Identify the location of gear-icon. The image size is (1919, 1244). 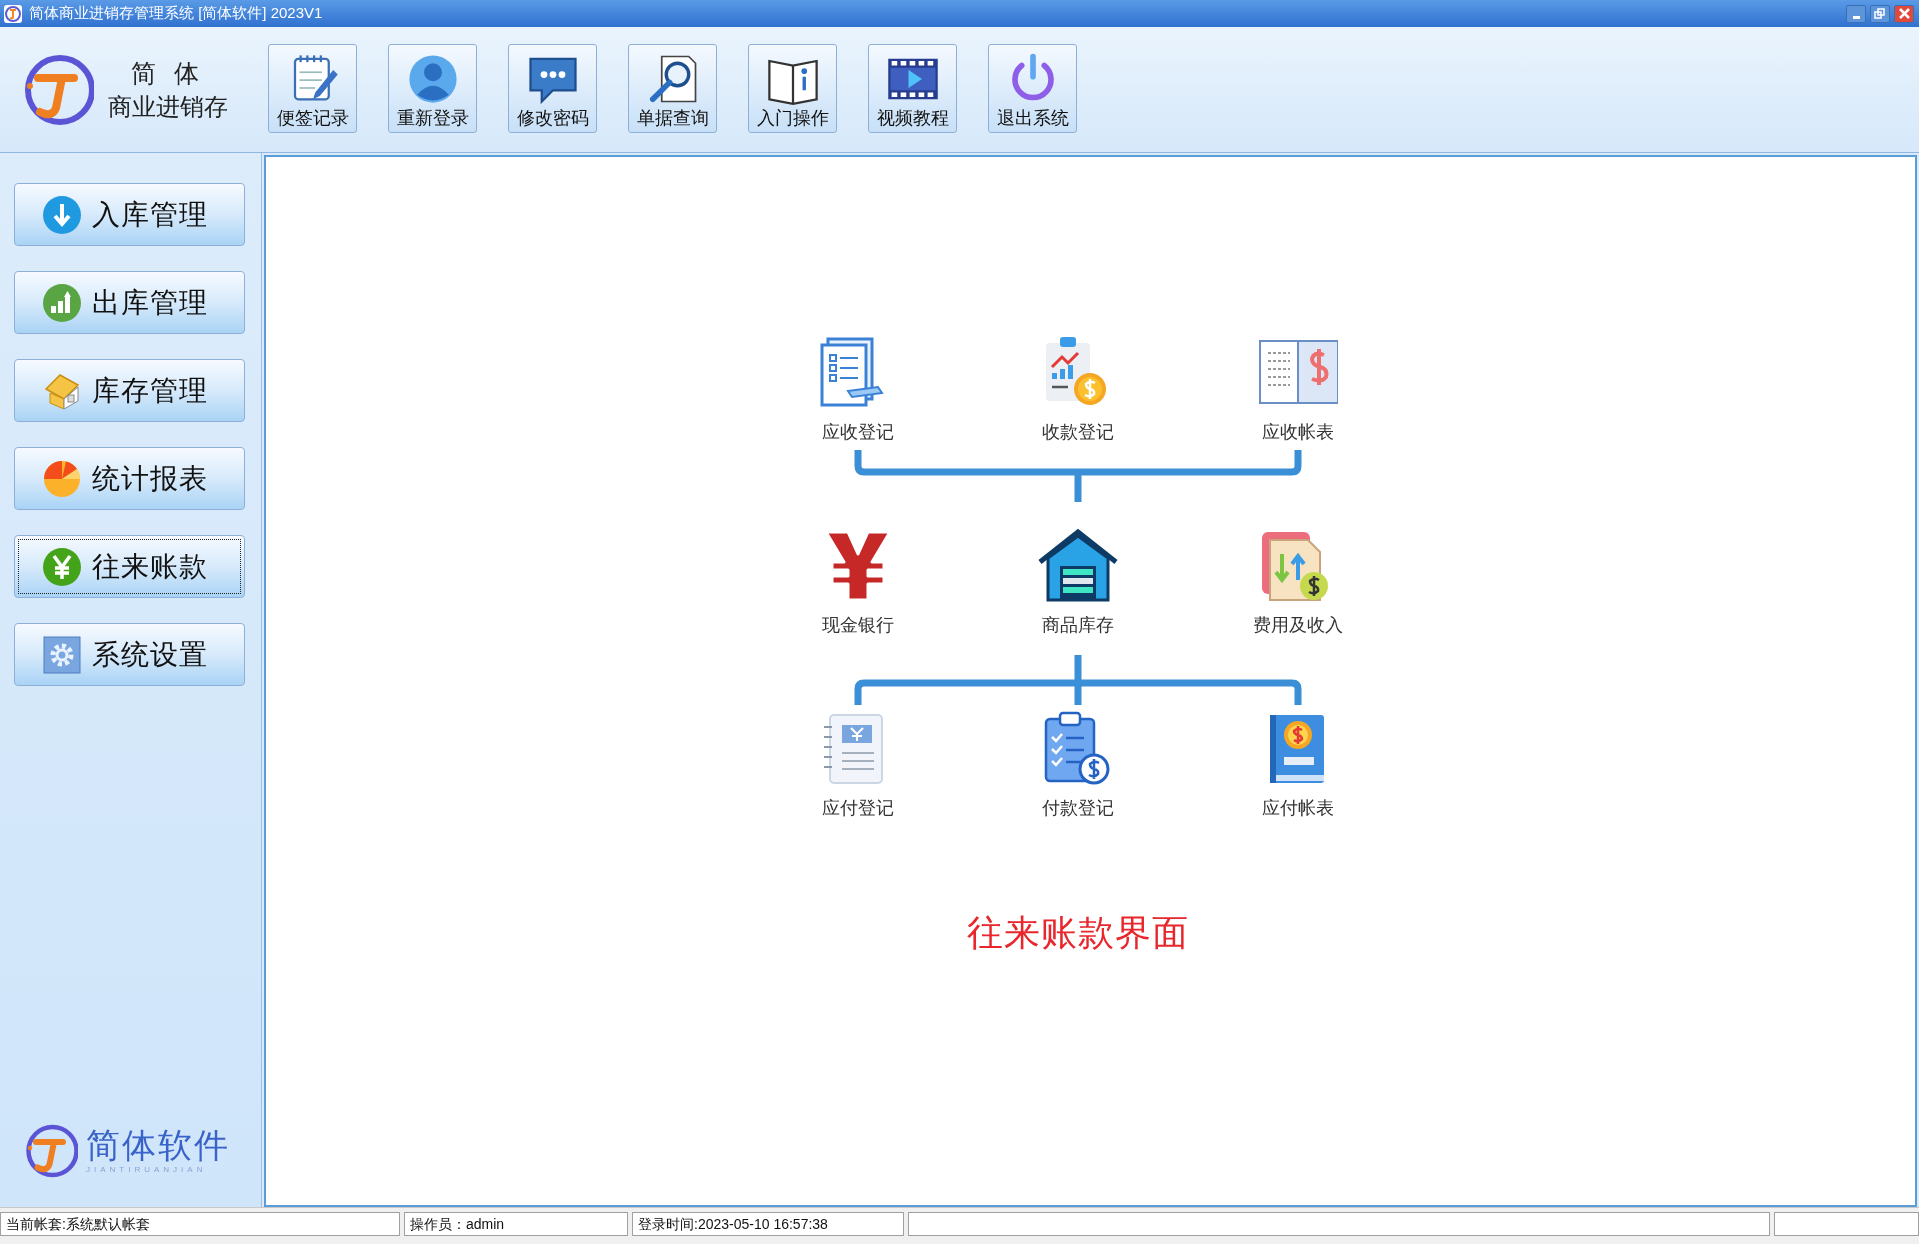
(62, 654).